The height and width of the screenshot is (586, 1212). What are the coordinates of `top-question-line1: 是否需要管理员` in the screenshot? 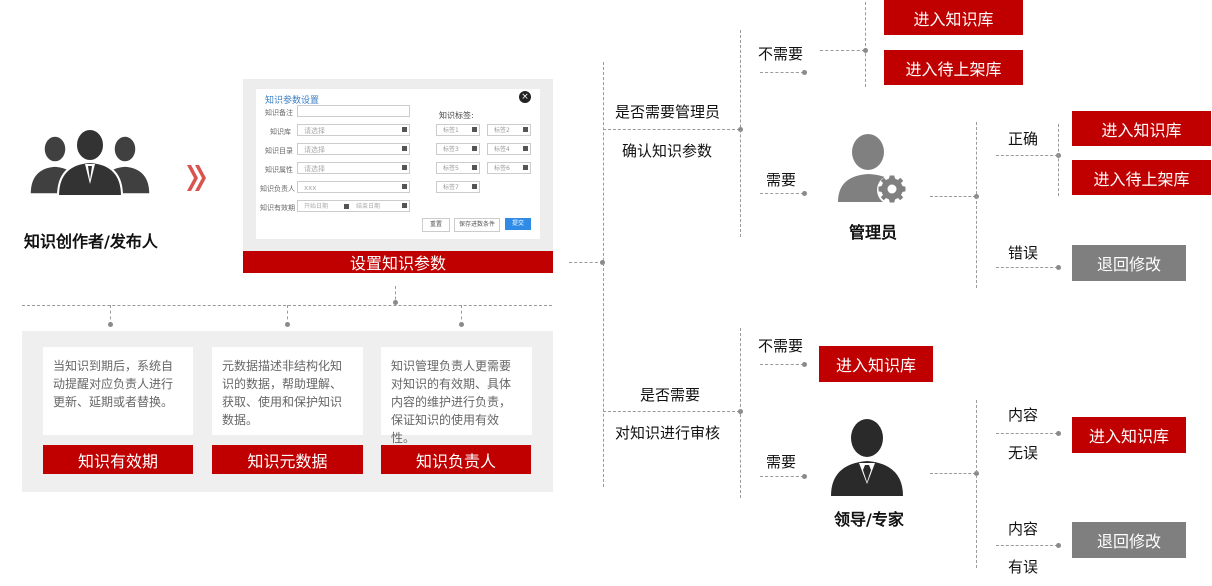 It's located at (668, 112).